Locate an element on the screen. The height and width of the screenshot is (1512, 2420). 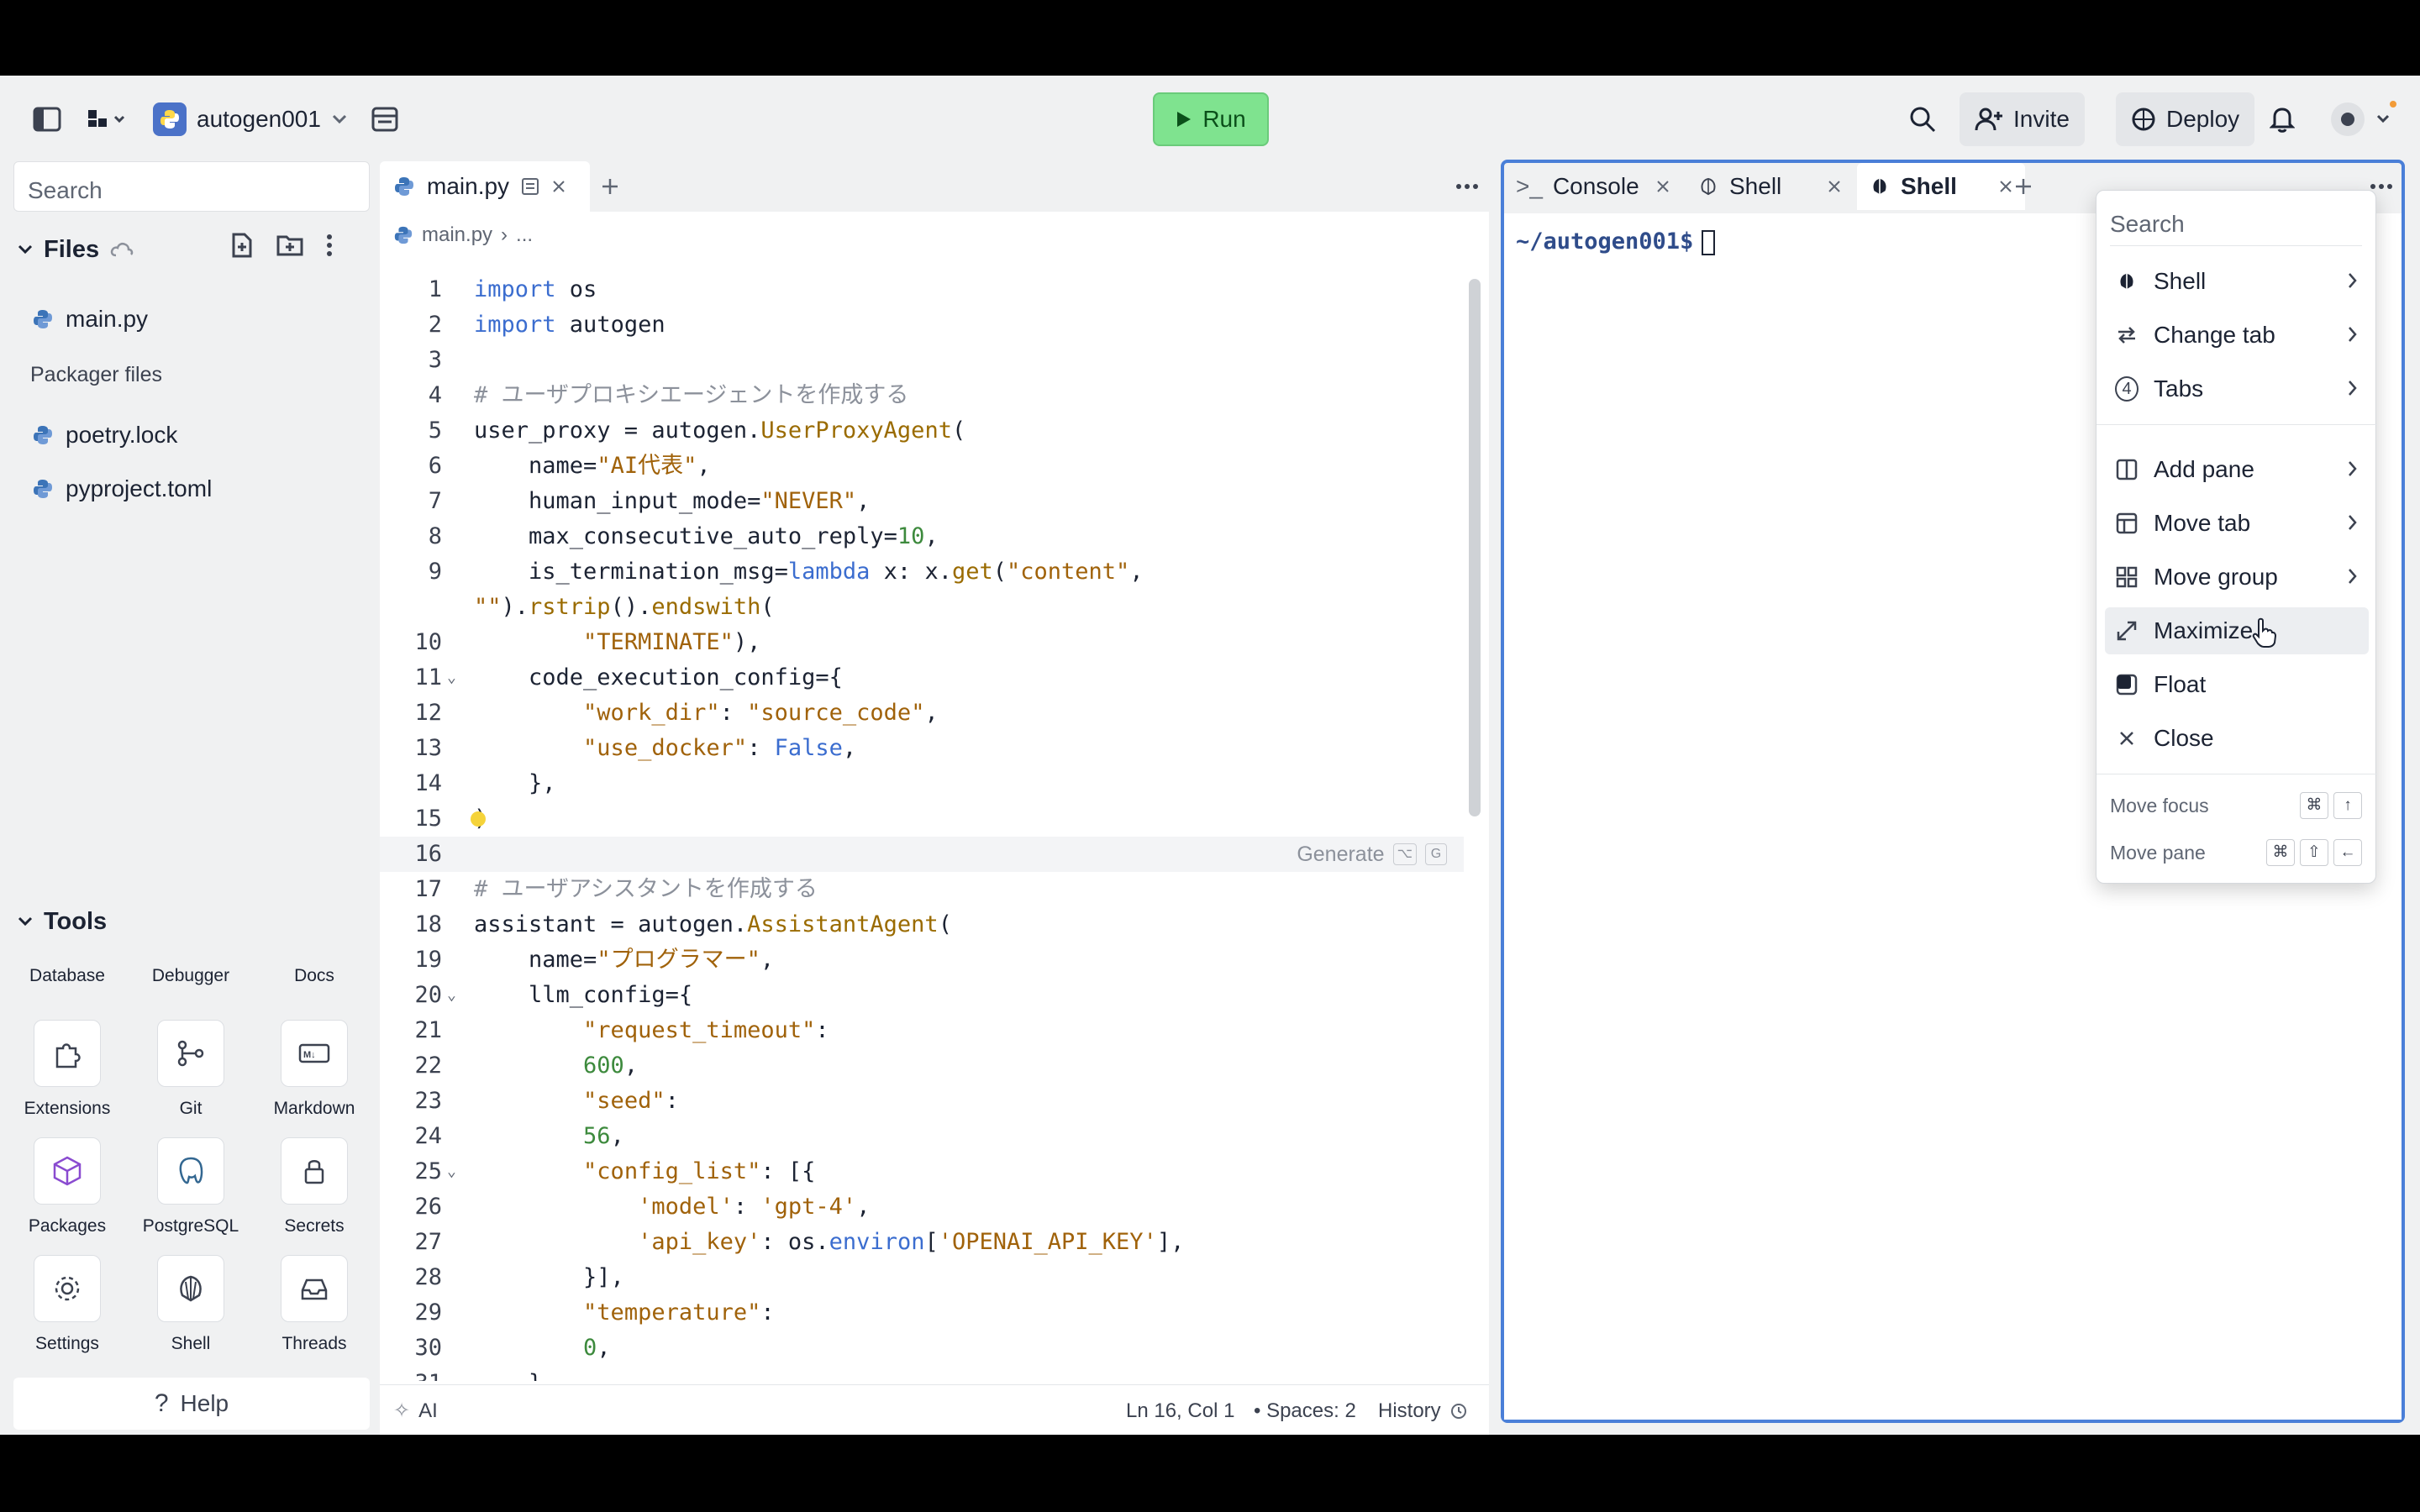
code-line: 7 human_input_mode="NEVER", is located at coordinates (922, 501).